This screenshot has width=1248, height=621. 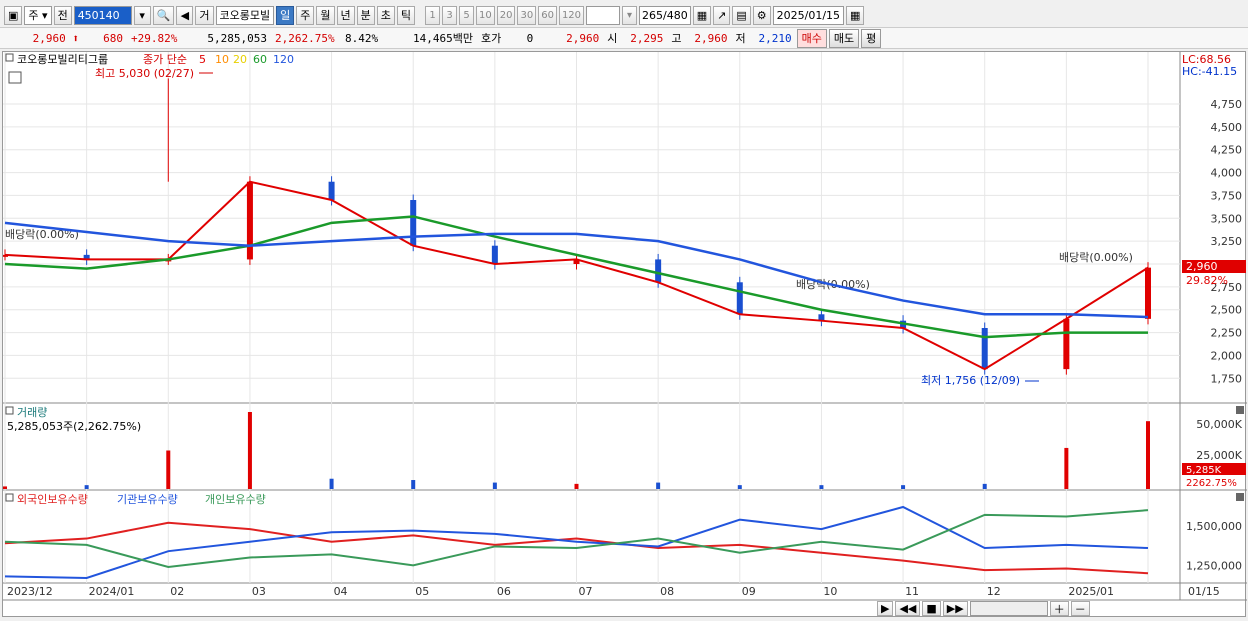 I want to click on ma10-label: 10, so click(x=222, y=59).